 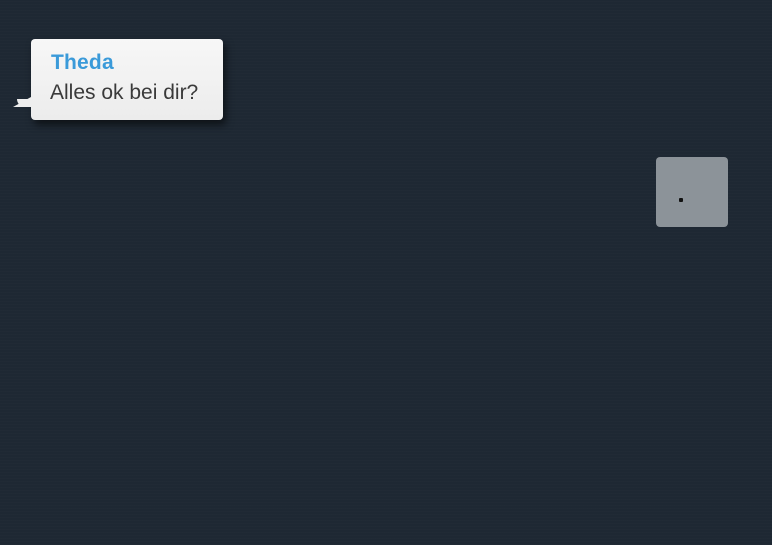 What do you see at coordinates (118, 79) in the screenshot?
I see `chat-message-bubble: Theda Alles ok bei dir?` at bounding box center [118, 79].